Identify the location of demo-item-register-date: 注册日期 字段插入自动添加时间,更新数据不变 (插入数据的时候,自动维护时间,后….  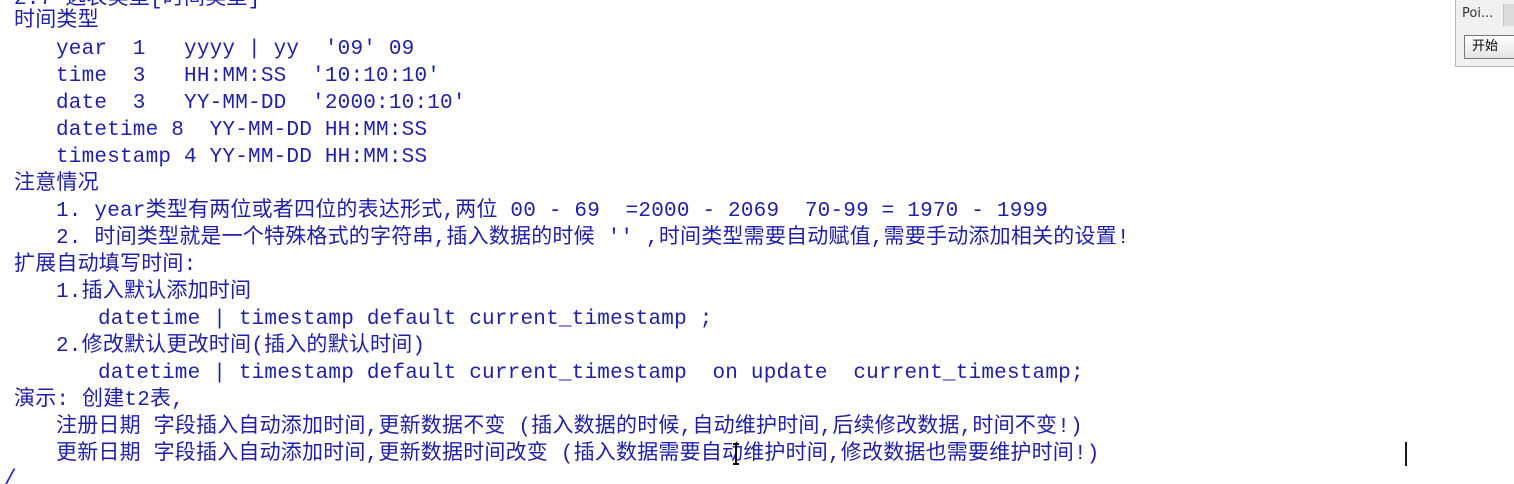
(569, 427).